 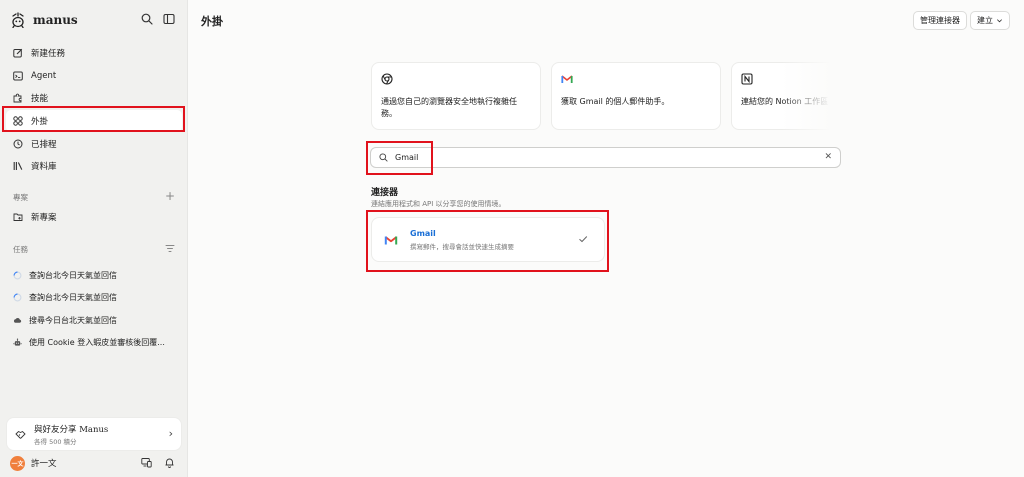 What do you see at coordinates (17, 320) in the screenshot?
I see `cloud-icon` at bounding box center [17, 320].